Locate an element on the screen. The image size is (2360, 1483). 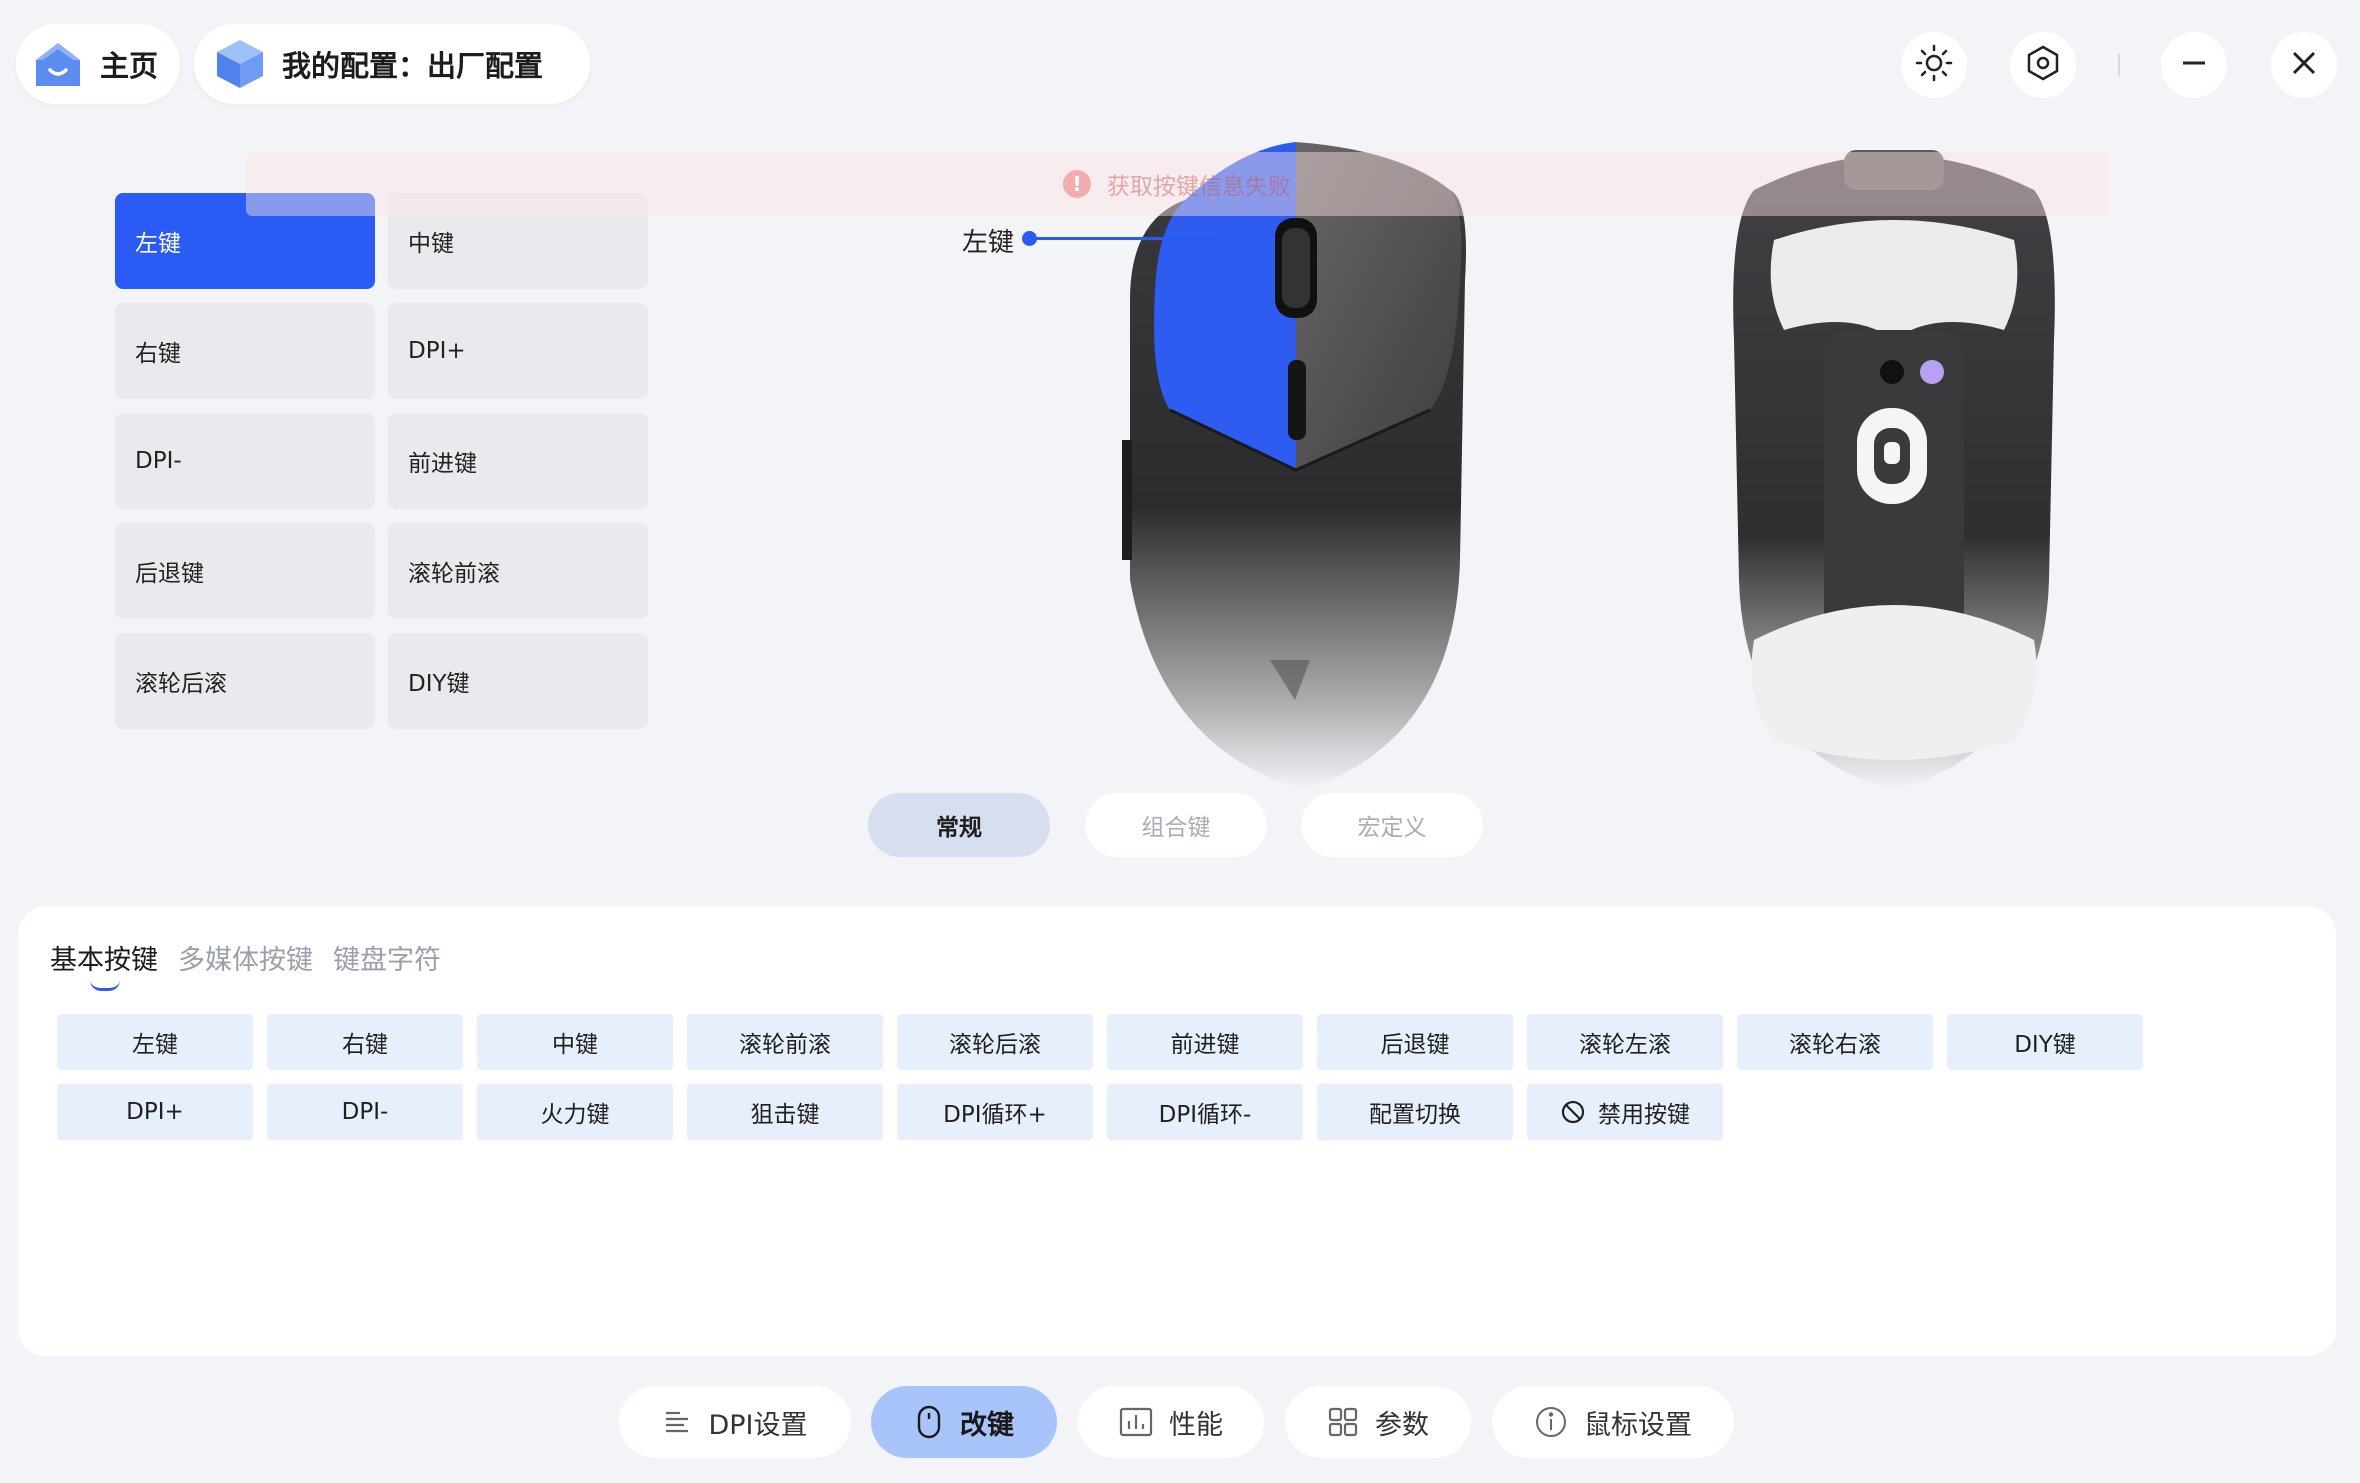
nav-mouse-settings: 鼠标设置 is located at coordinates (1613, 1422).